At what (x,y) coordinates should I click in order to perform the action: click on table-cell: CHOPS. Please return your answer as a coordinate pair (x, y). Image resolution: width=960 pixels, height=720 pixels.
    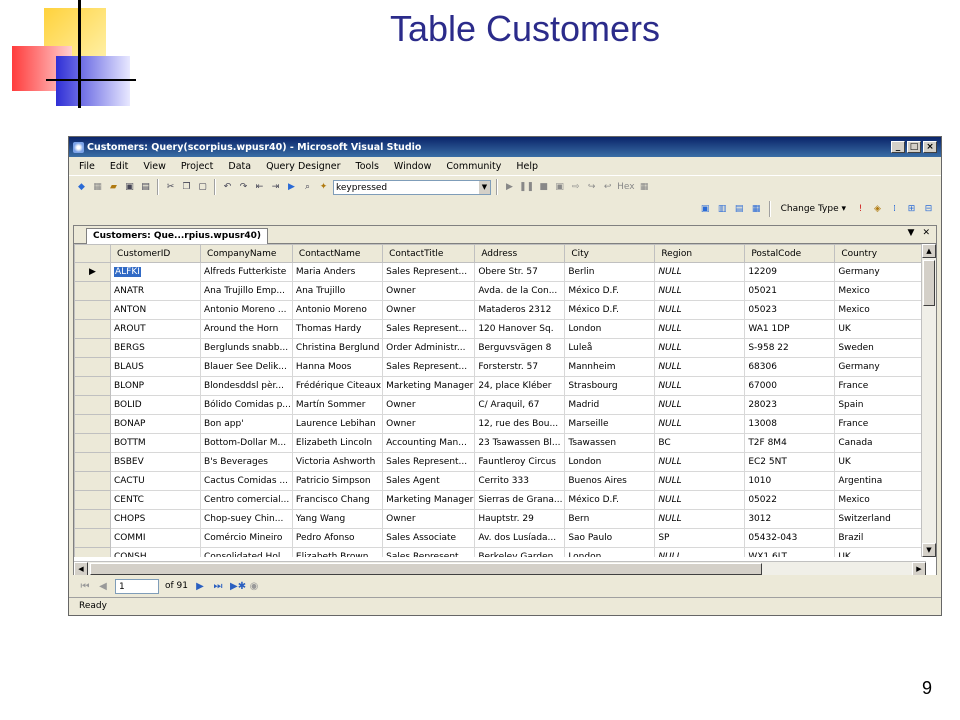
    Looking at the image, I should click on (155, 519).